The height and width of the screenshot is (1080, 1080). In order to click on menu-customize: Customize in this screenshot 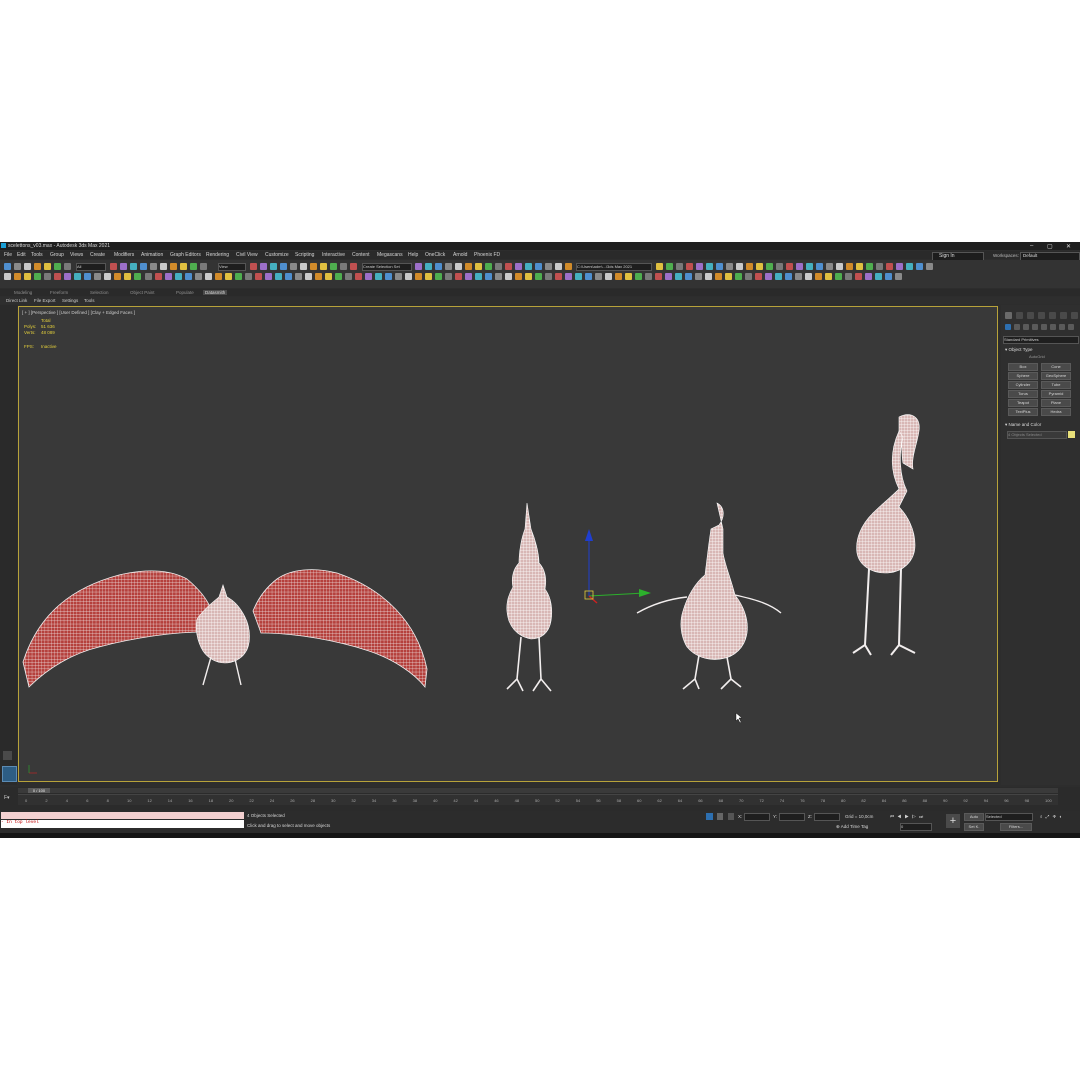, I will do `click(277, 255)`.